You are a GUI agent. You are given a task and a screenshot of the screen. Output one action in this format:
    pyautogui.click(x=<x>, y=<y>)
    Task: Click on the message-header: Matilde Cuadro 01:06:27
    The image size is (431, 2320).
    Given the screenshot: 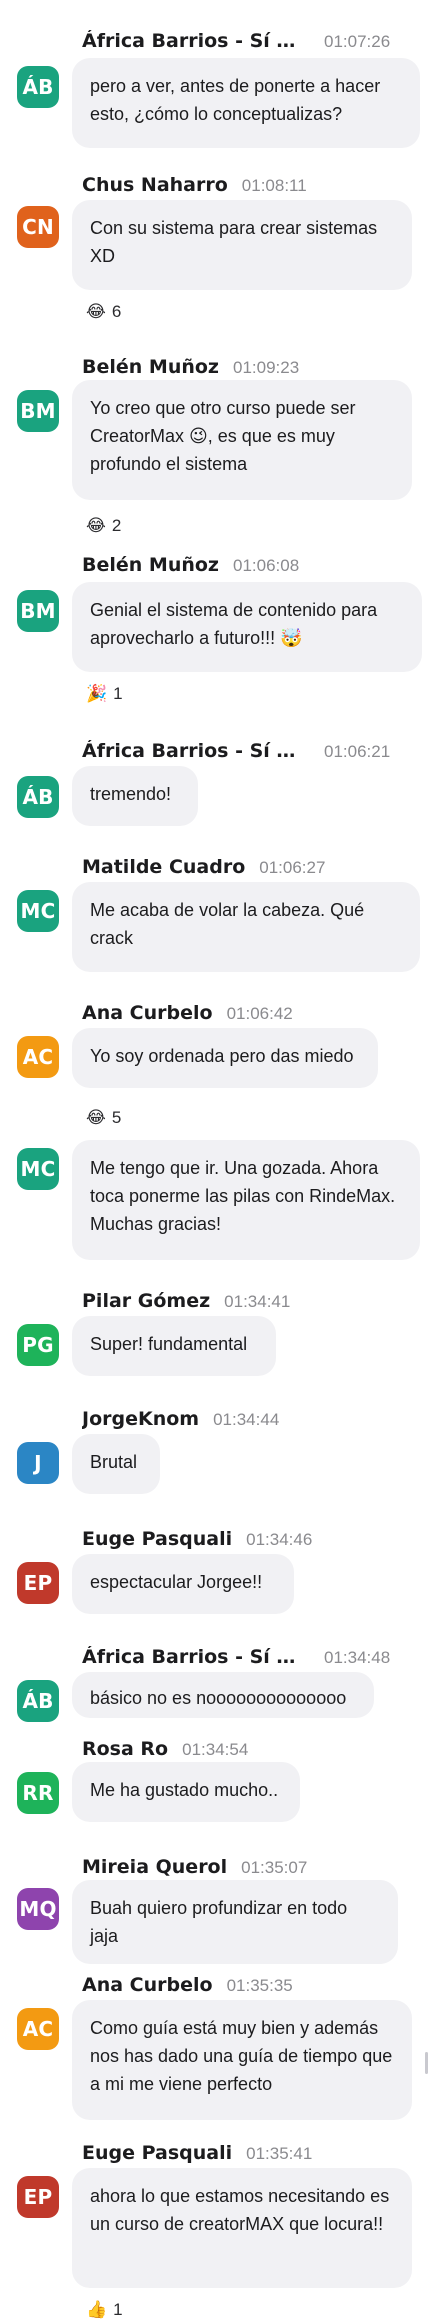 What is the action you would take?
    pyautogui.click(x=203, y=869)
    